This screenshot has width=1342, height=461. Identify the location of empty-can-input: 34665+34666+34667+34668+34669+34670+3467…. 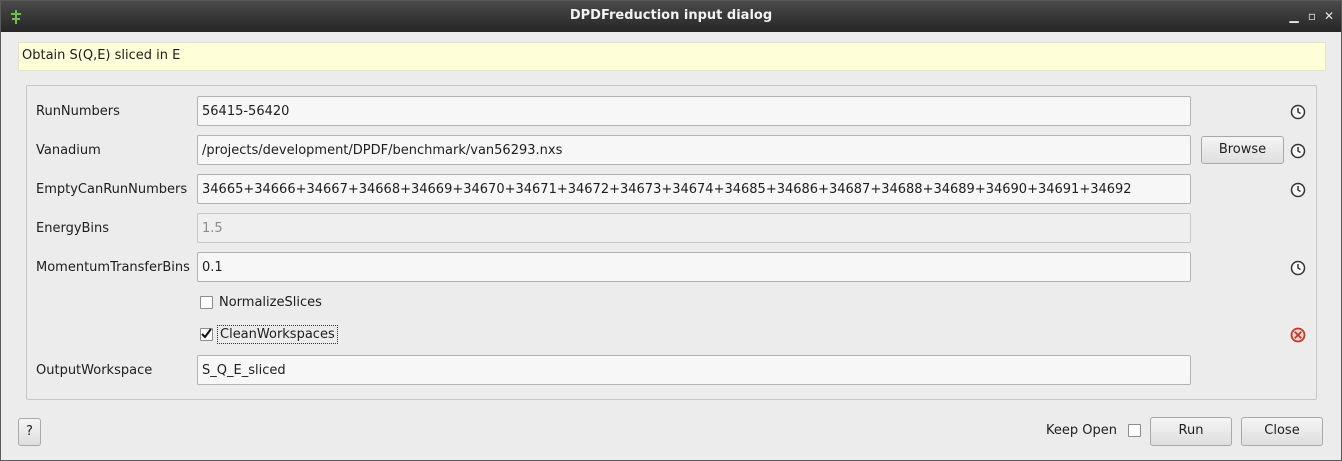
(694, 189).